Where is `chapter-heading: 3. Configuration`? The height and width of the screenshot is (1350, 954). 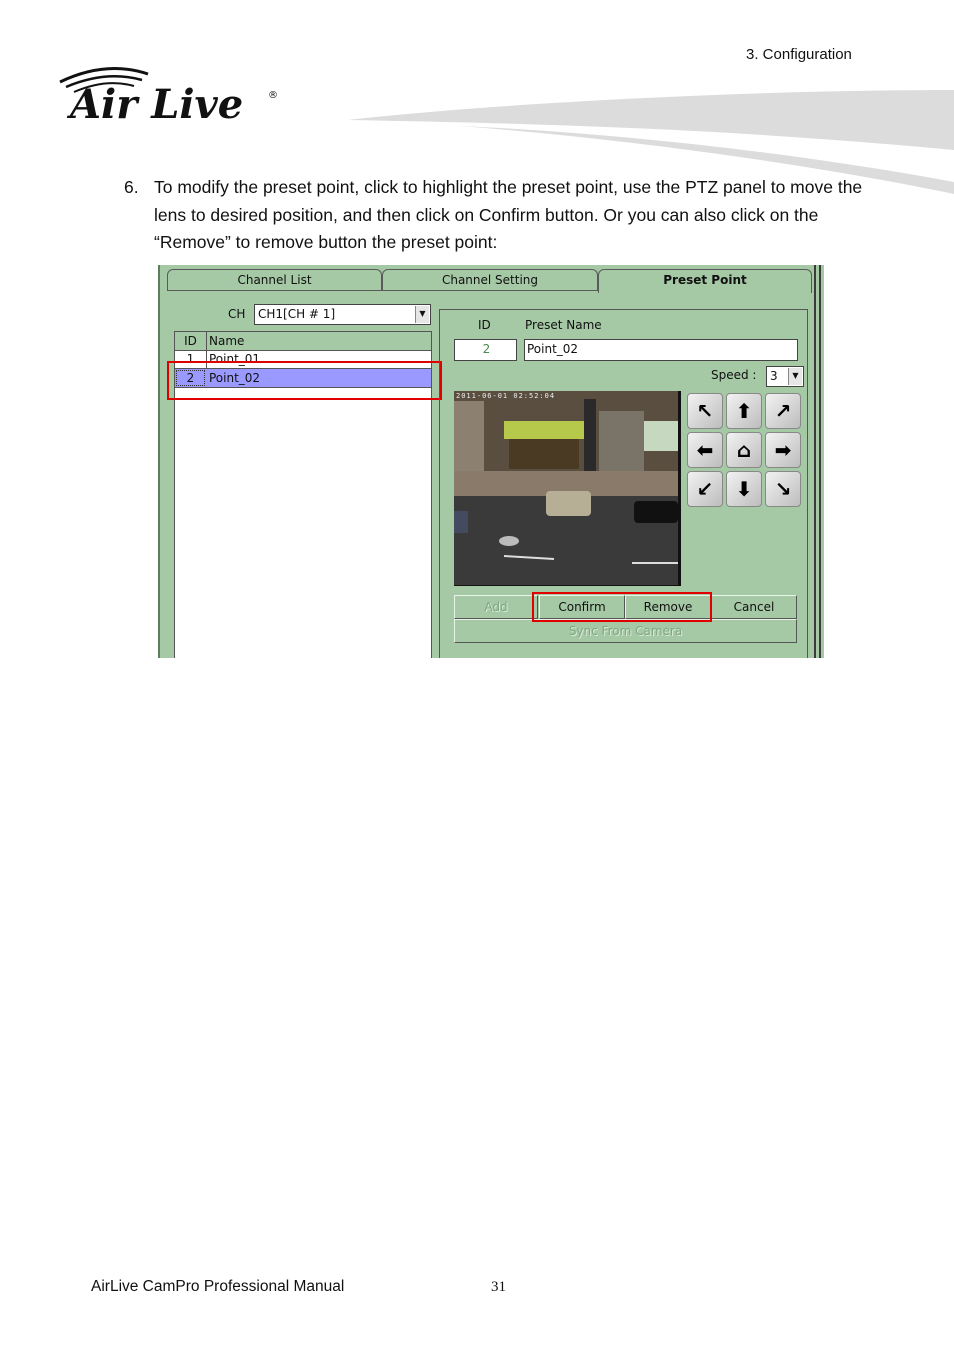 chapter-heading: 3. Configuration is located at coordinates (799, 54).